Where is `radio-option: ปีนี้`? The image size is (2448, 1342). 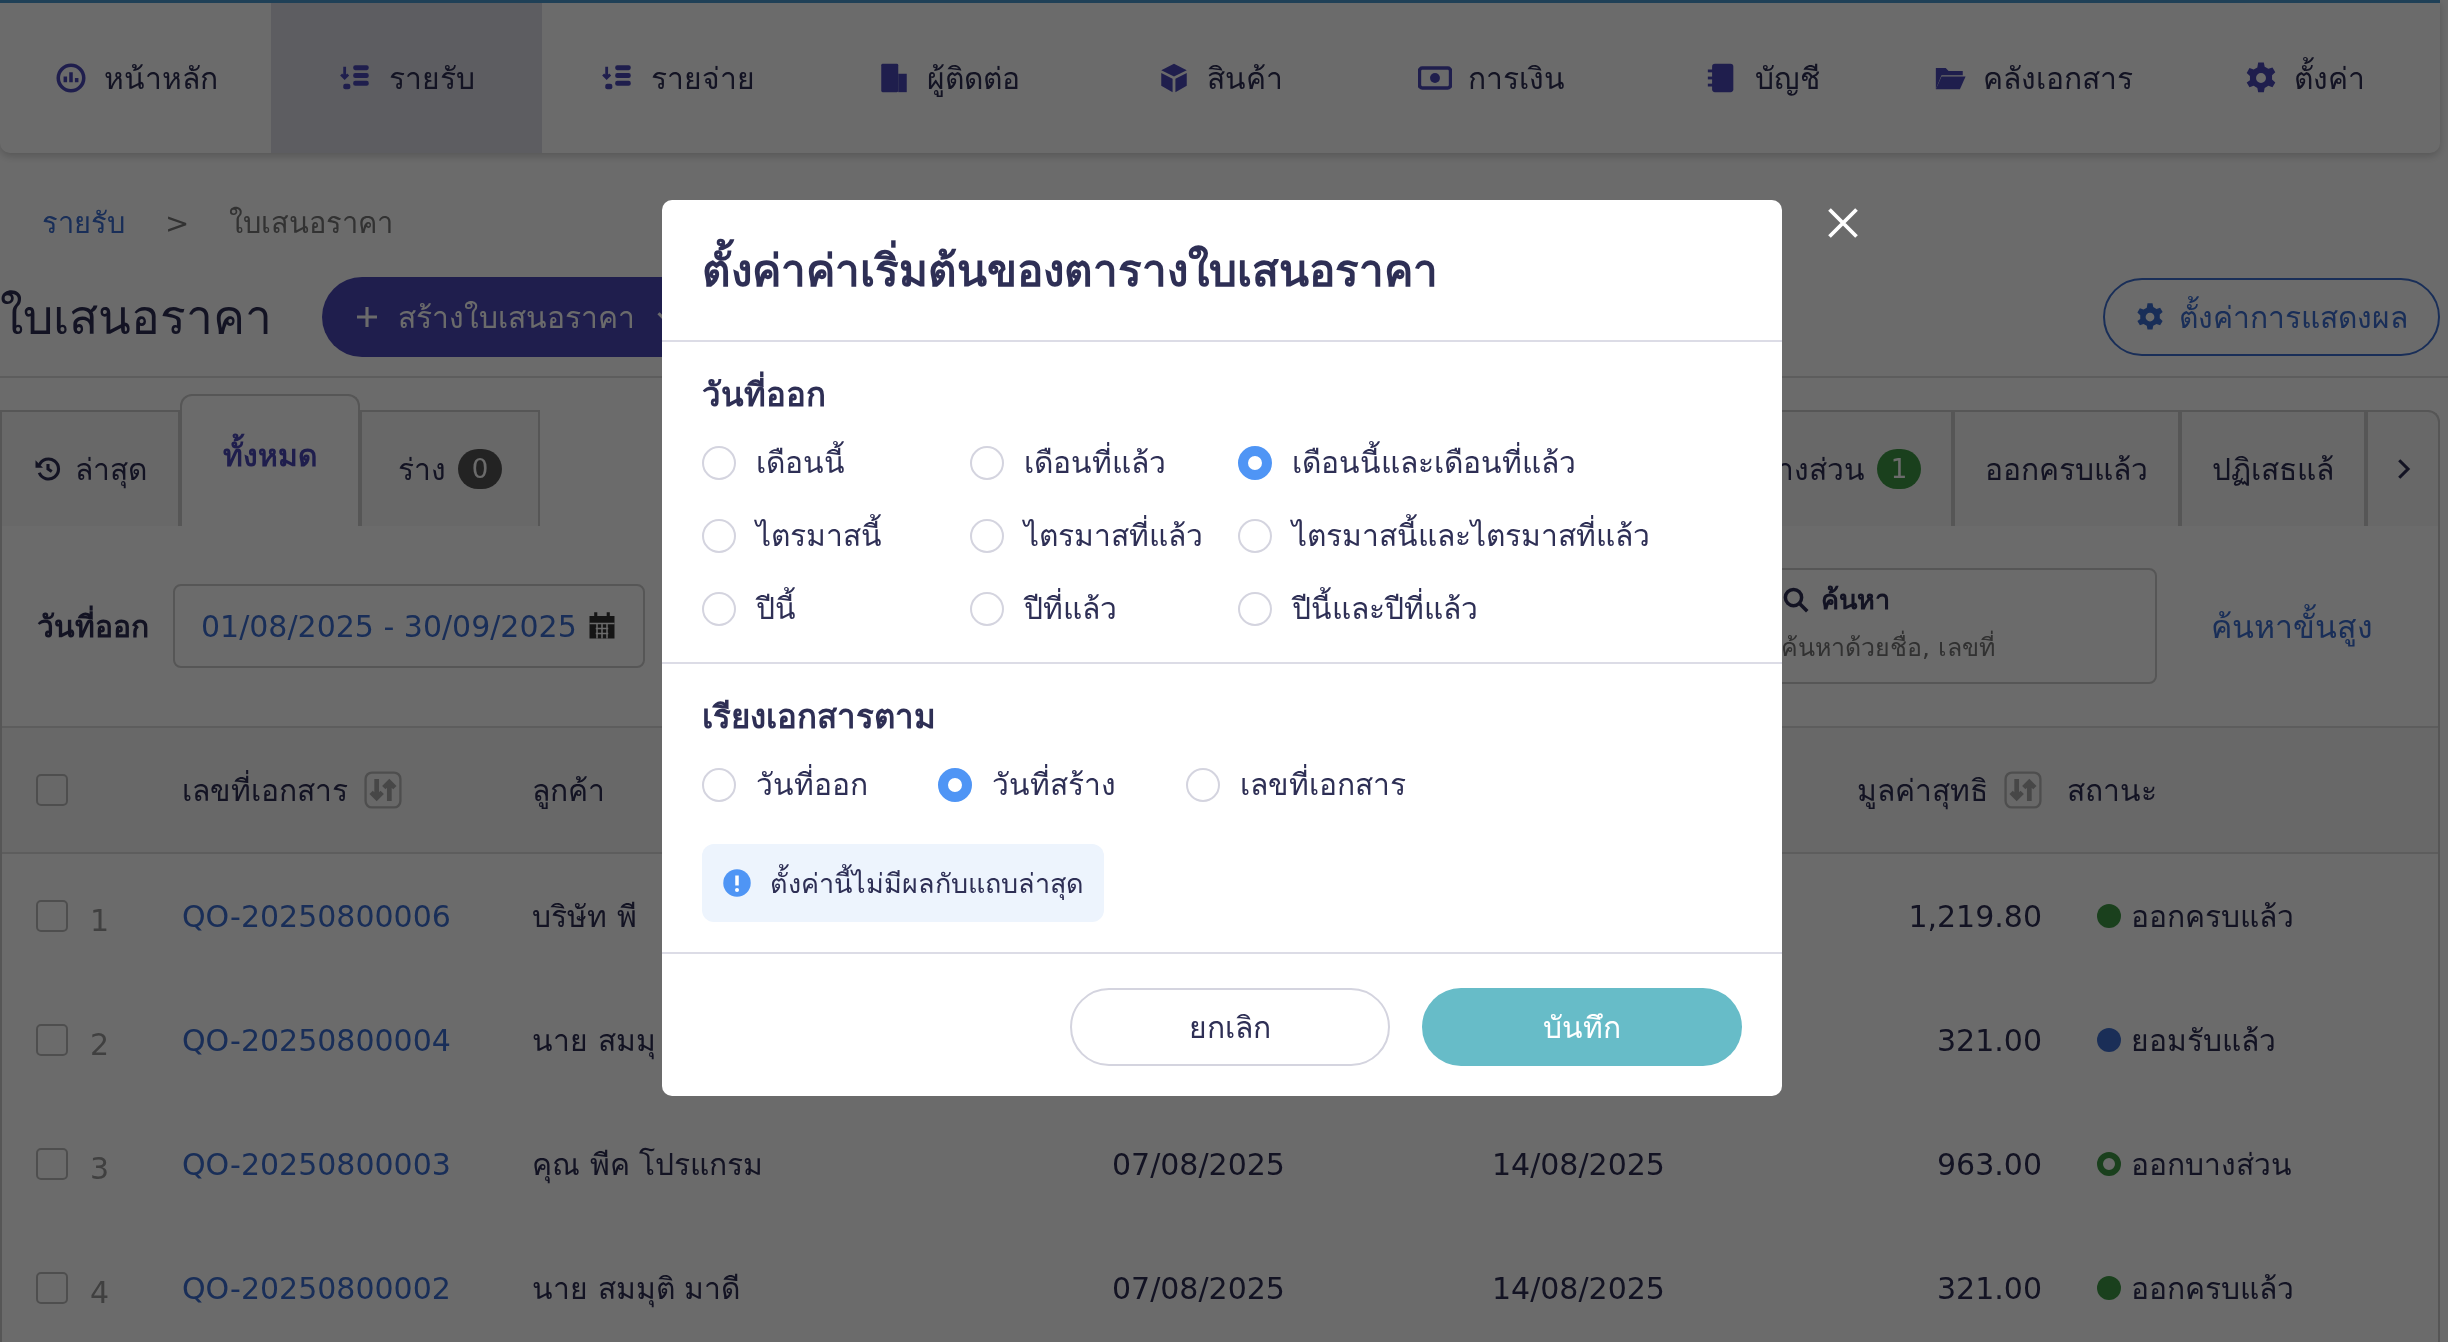 radio-option: ปีนี้ is located at coordinates (836, 608).